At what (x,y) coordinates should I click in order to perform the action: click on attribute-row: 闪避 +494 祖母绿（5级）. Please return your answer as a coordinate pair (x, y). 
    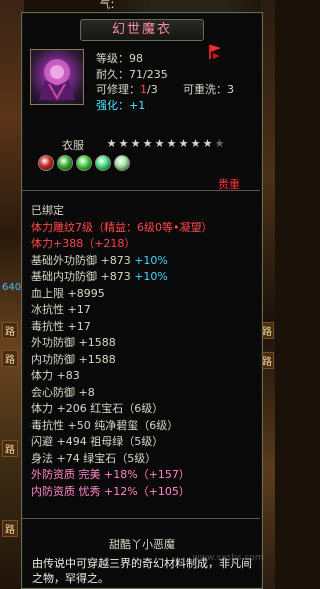
    Looking at the image, I should click on (144, 442).